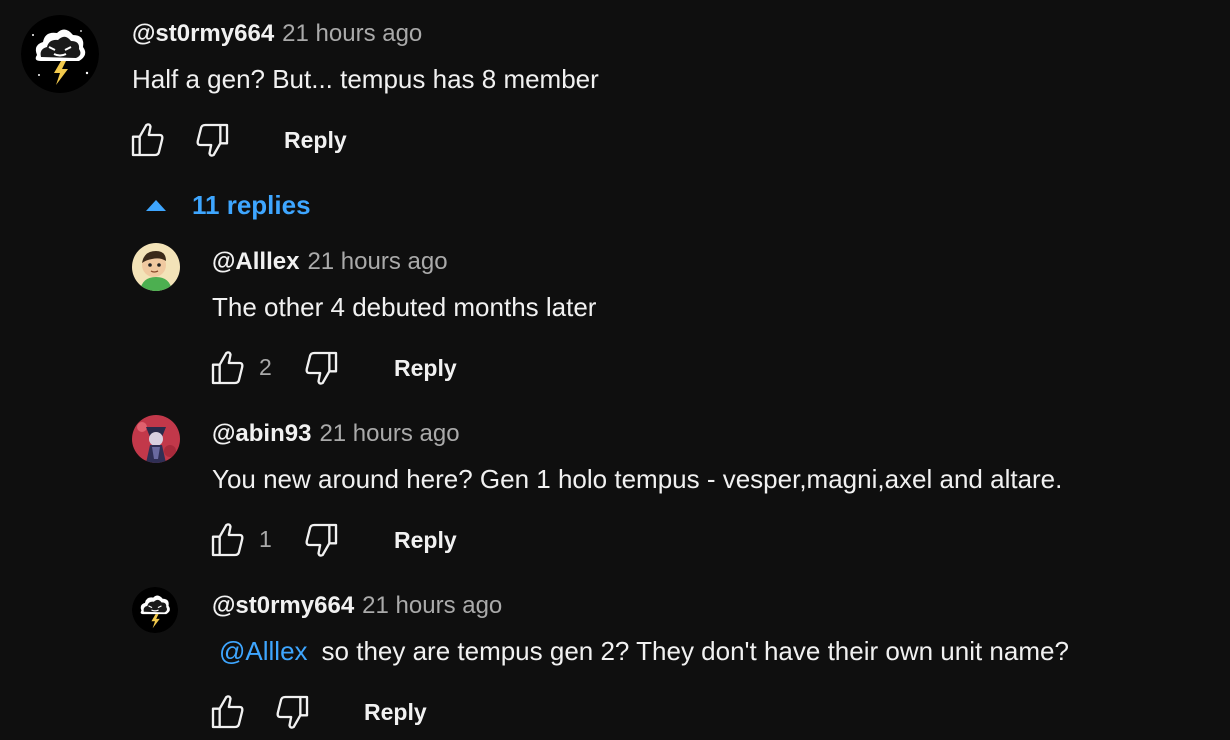 This screenshot has height=740, width=1230. I want to click on reply-text: The other 4 debuted months later, so click(404, 307).